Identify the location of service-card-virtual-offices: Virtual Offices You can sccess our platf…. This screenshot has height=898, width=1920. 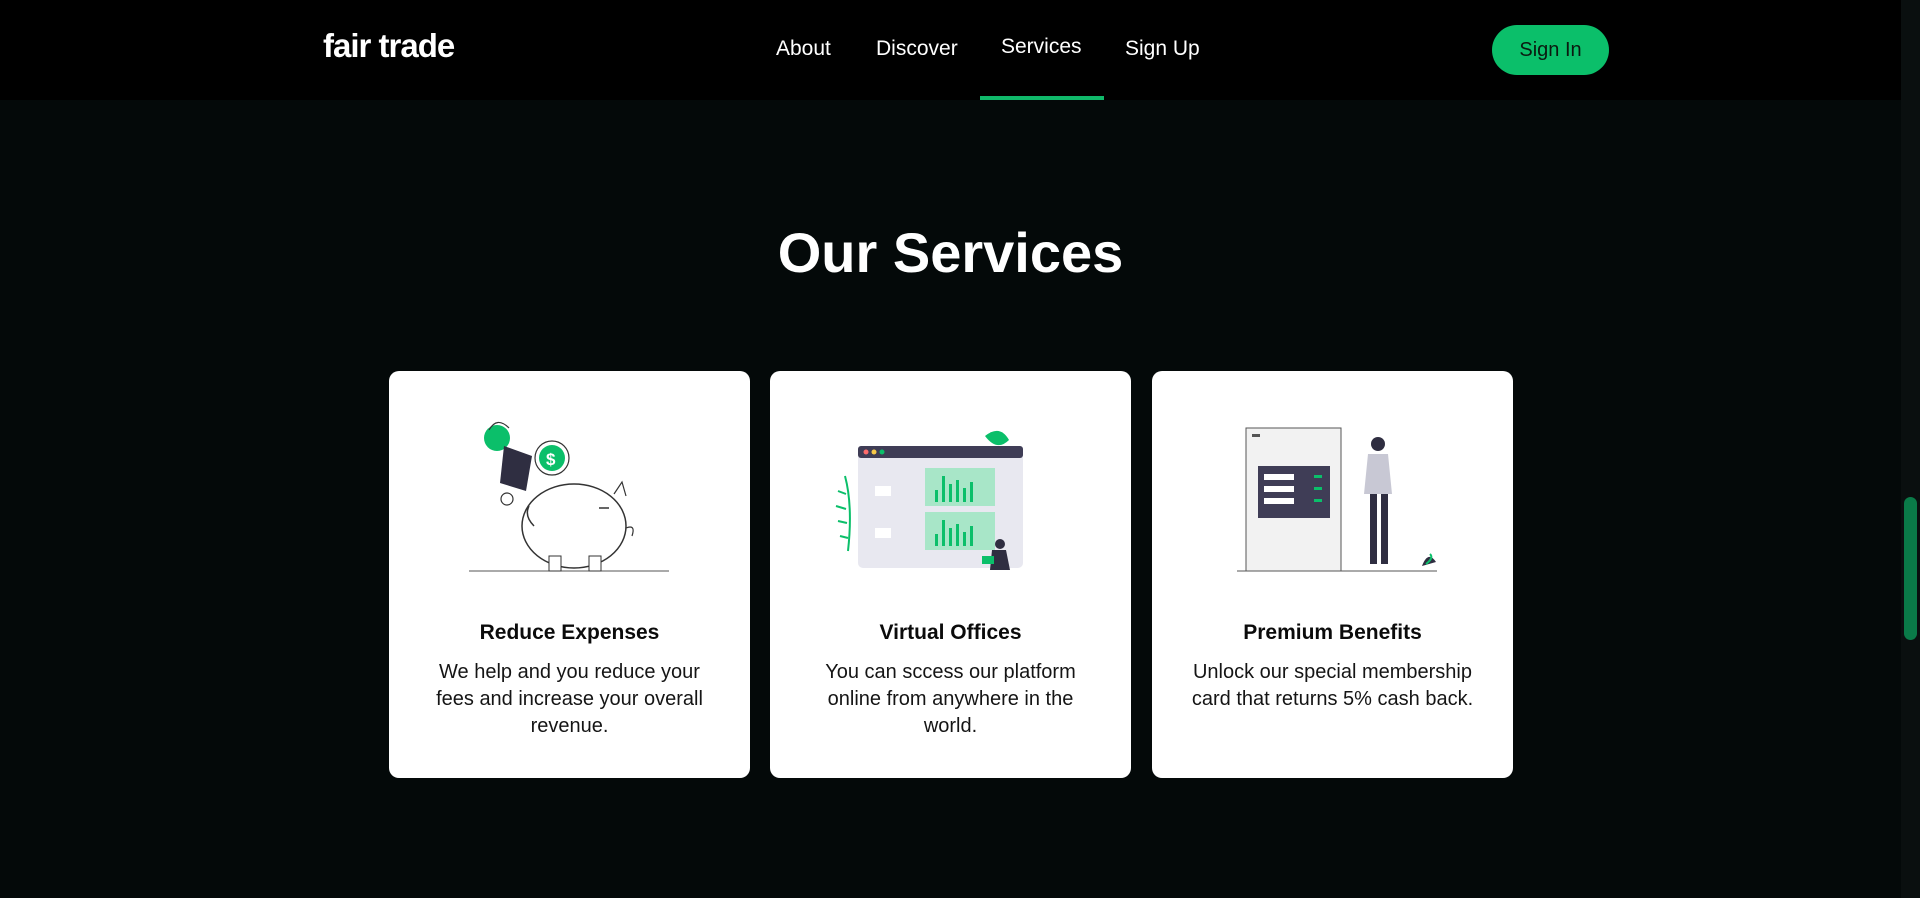
(950, 574).